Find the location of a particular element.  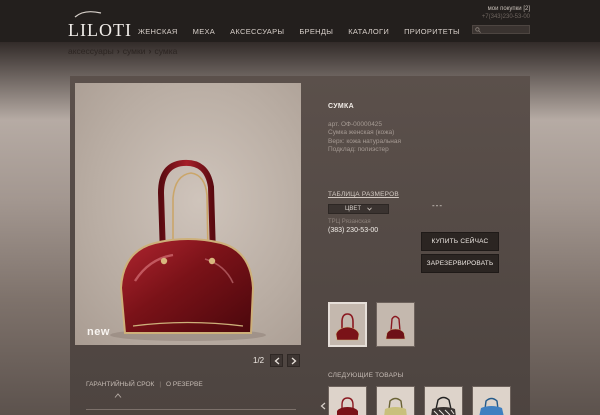

reserve-button: ЗАРЕЗЕРВИРОВАТЬ is located at coordinates (460, 263).